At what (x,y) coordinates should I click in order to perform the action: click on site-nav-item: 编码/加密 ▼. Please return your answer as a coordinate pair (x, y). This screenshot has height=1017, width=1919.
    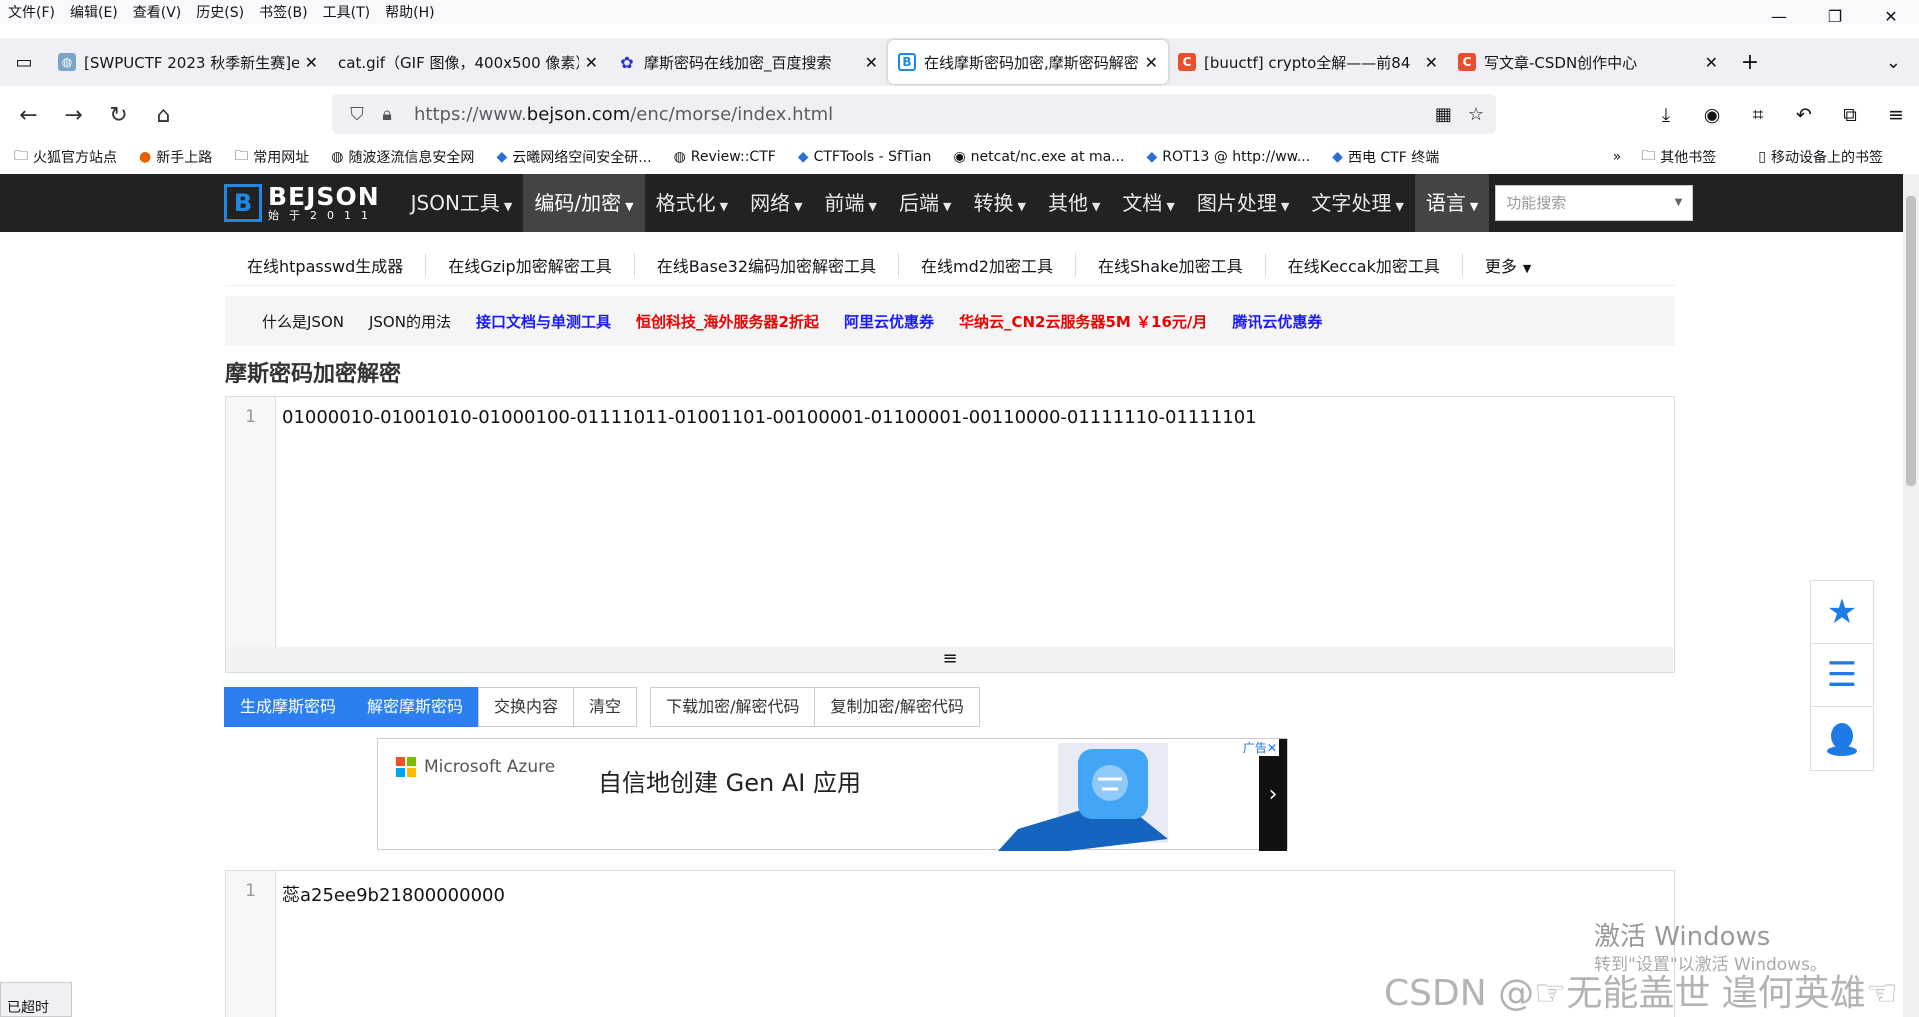
    Looking at the image, I should click on (584, 203).